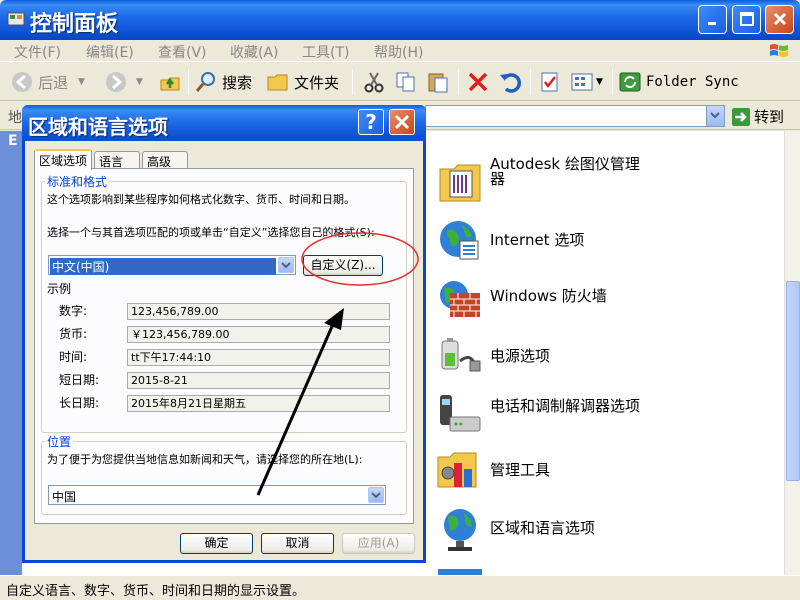 The image size is (800, 600). What do you see at coordinates (156, 591) in the screenshot?
I see `status-text: 自定义语言、数字、货币、时间和日期的显示设置。` at bounding box center [156, 591].